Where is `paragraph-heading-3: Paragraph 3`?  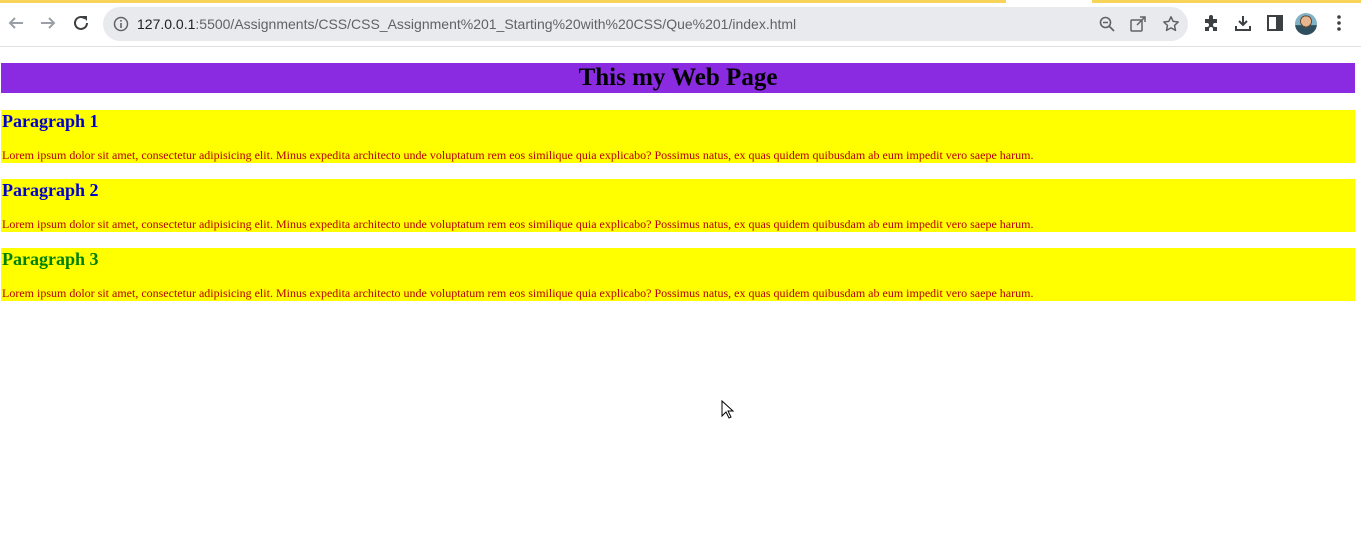 paragraph-heading-3: Paragraph 3 is located at coordinates (50, 259).